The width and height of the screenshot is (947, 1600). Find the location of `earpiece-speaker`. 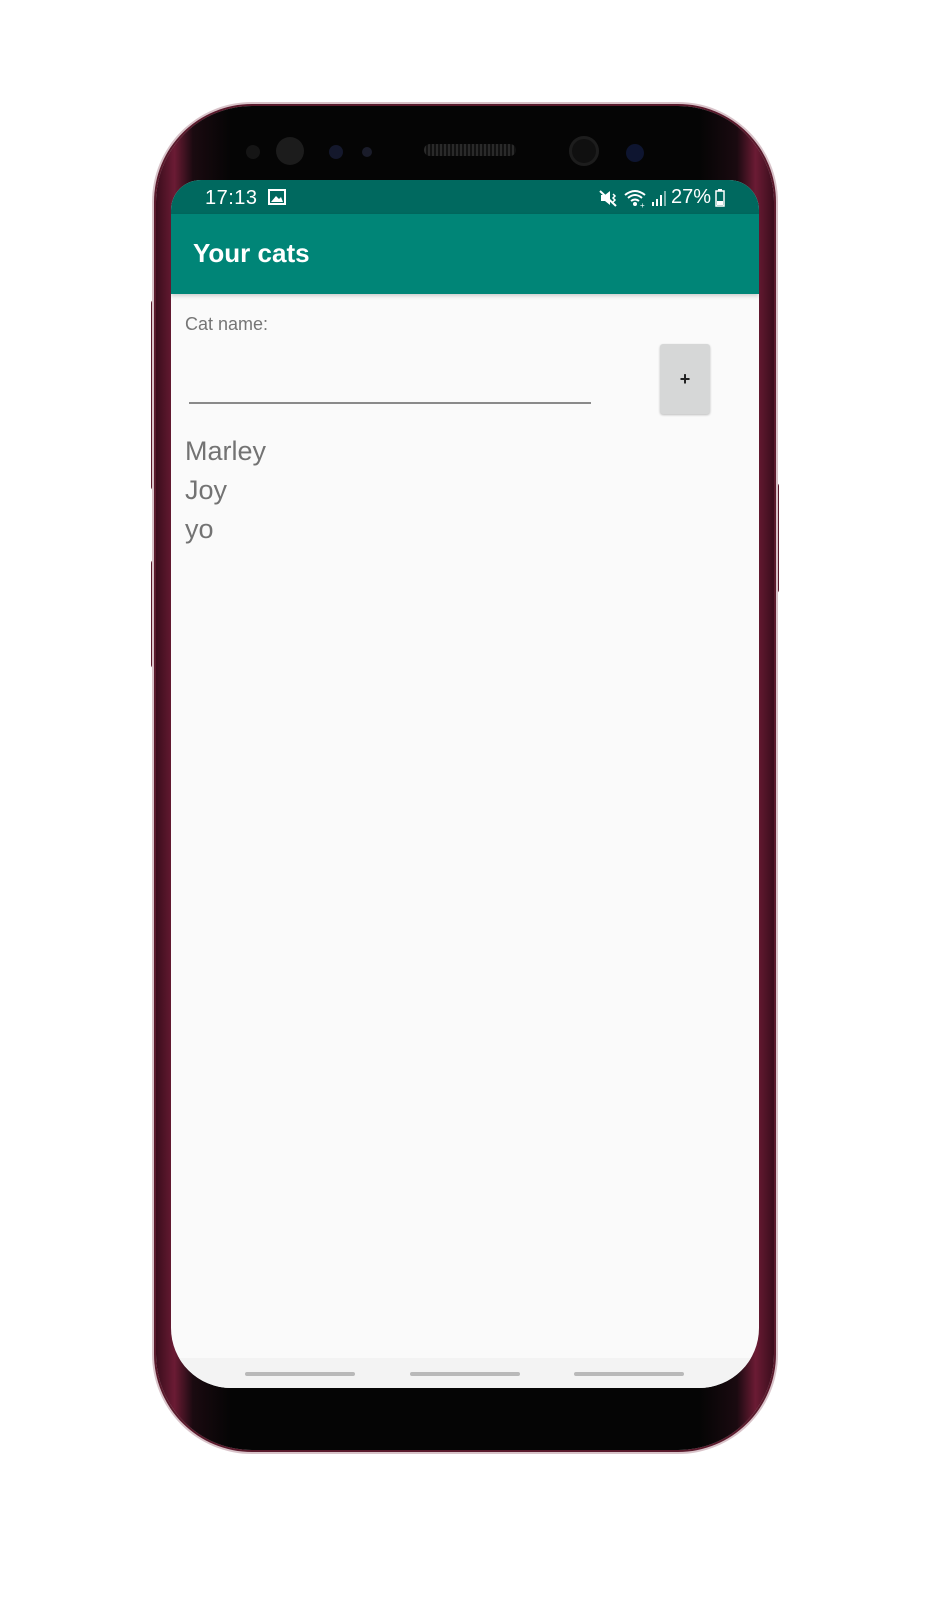

earpiece-speaker is located at coordinates (470, 150).